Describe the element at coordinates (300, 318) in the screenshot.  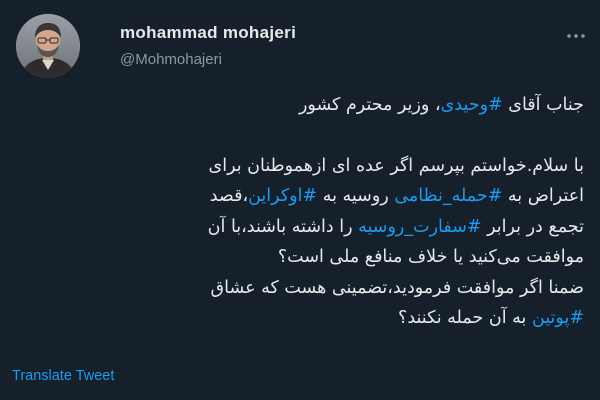
I see `tweet-text-line: #پوتین به آن حمله نکنند؟` at that location.